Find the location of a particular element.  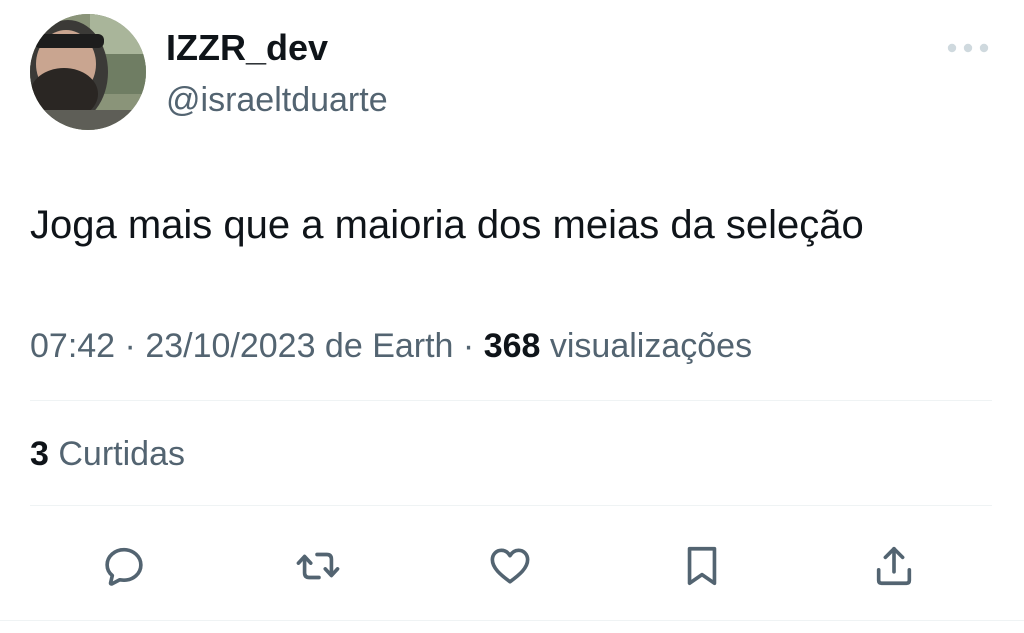

like-button is located at coordinates (510, 566).